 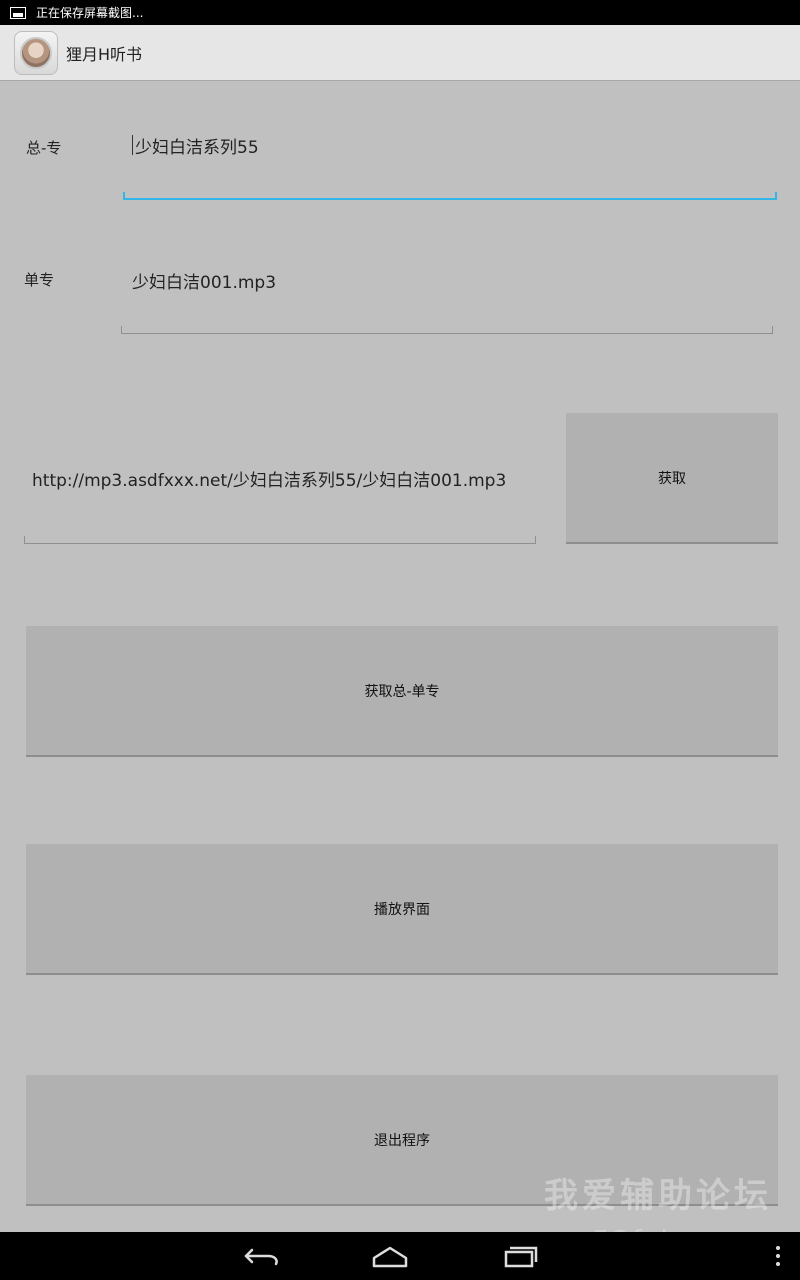 I want to click on recent-apps-button, so click(x=520, y=1256).